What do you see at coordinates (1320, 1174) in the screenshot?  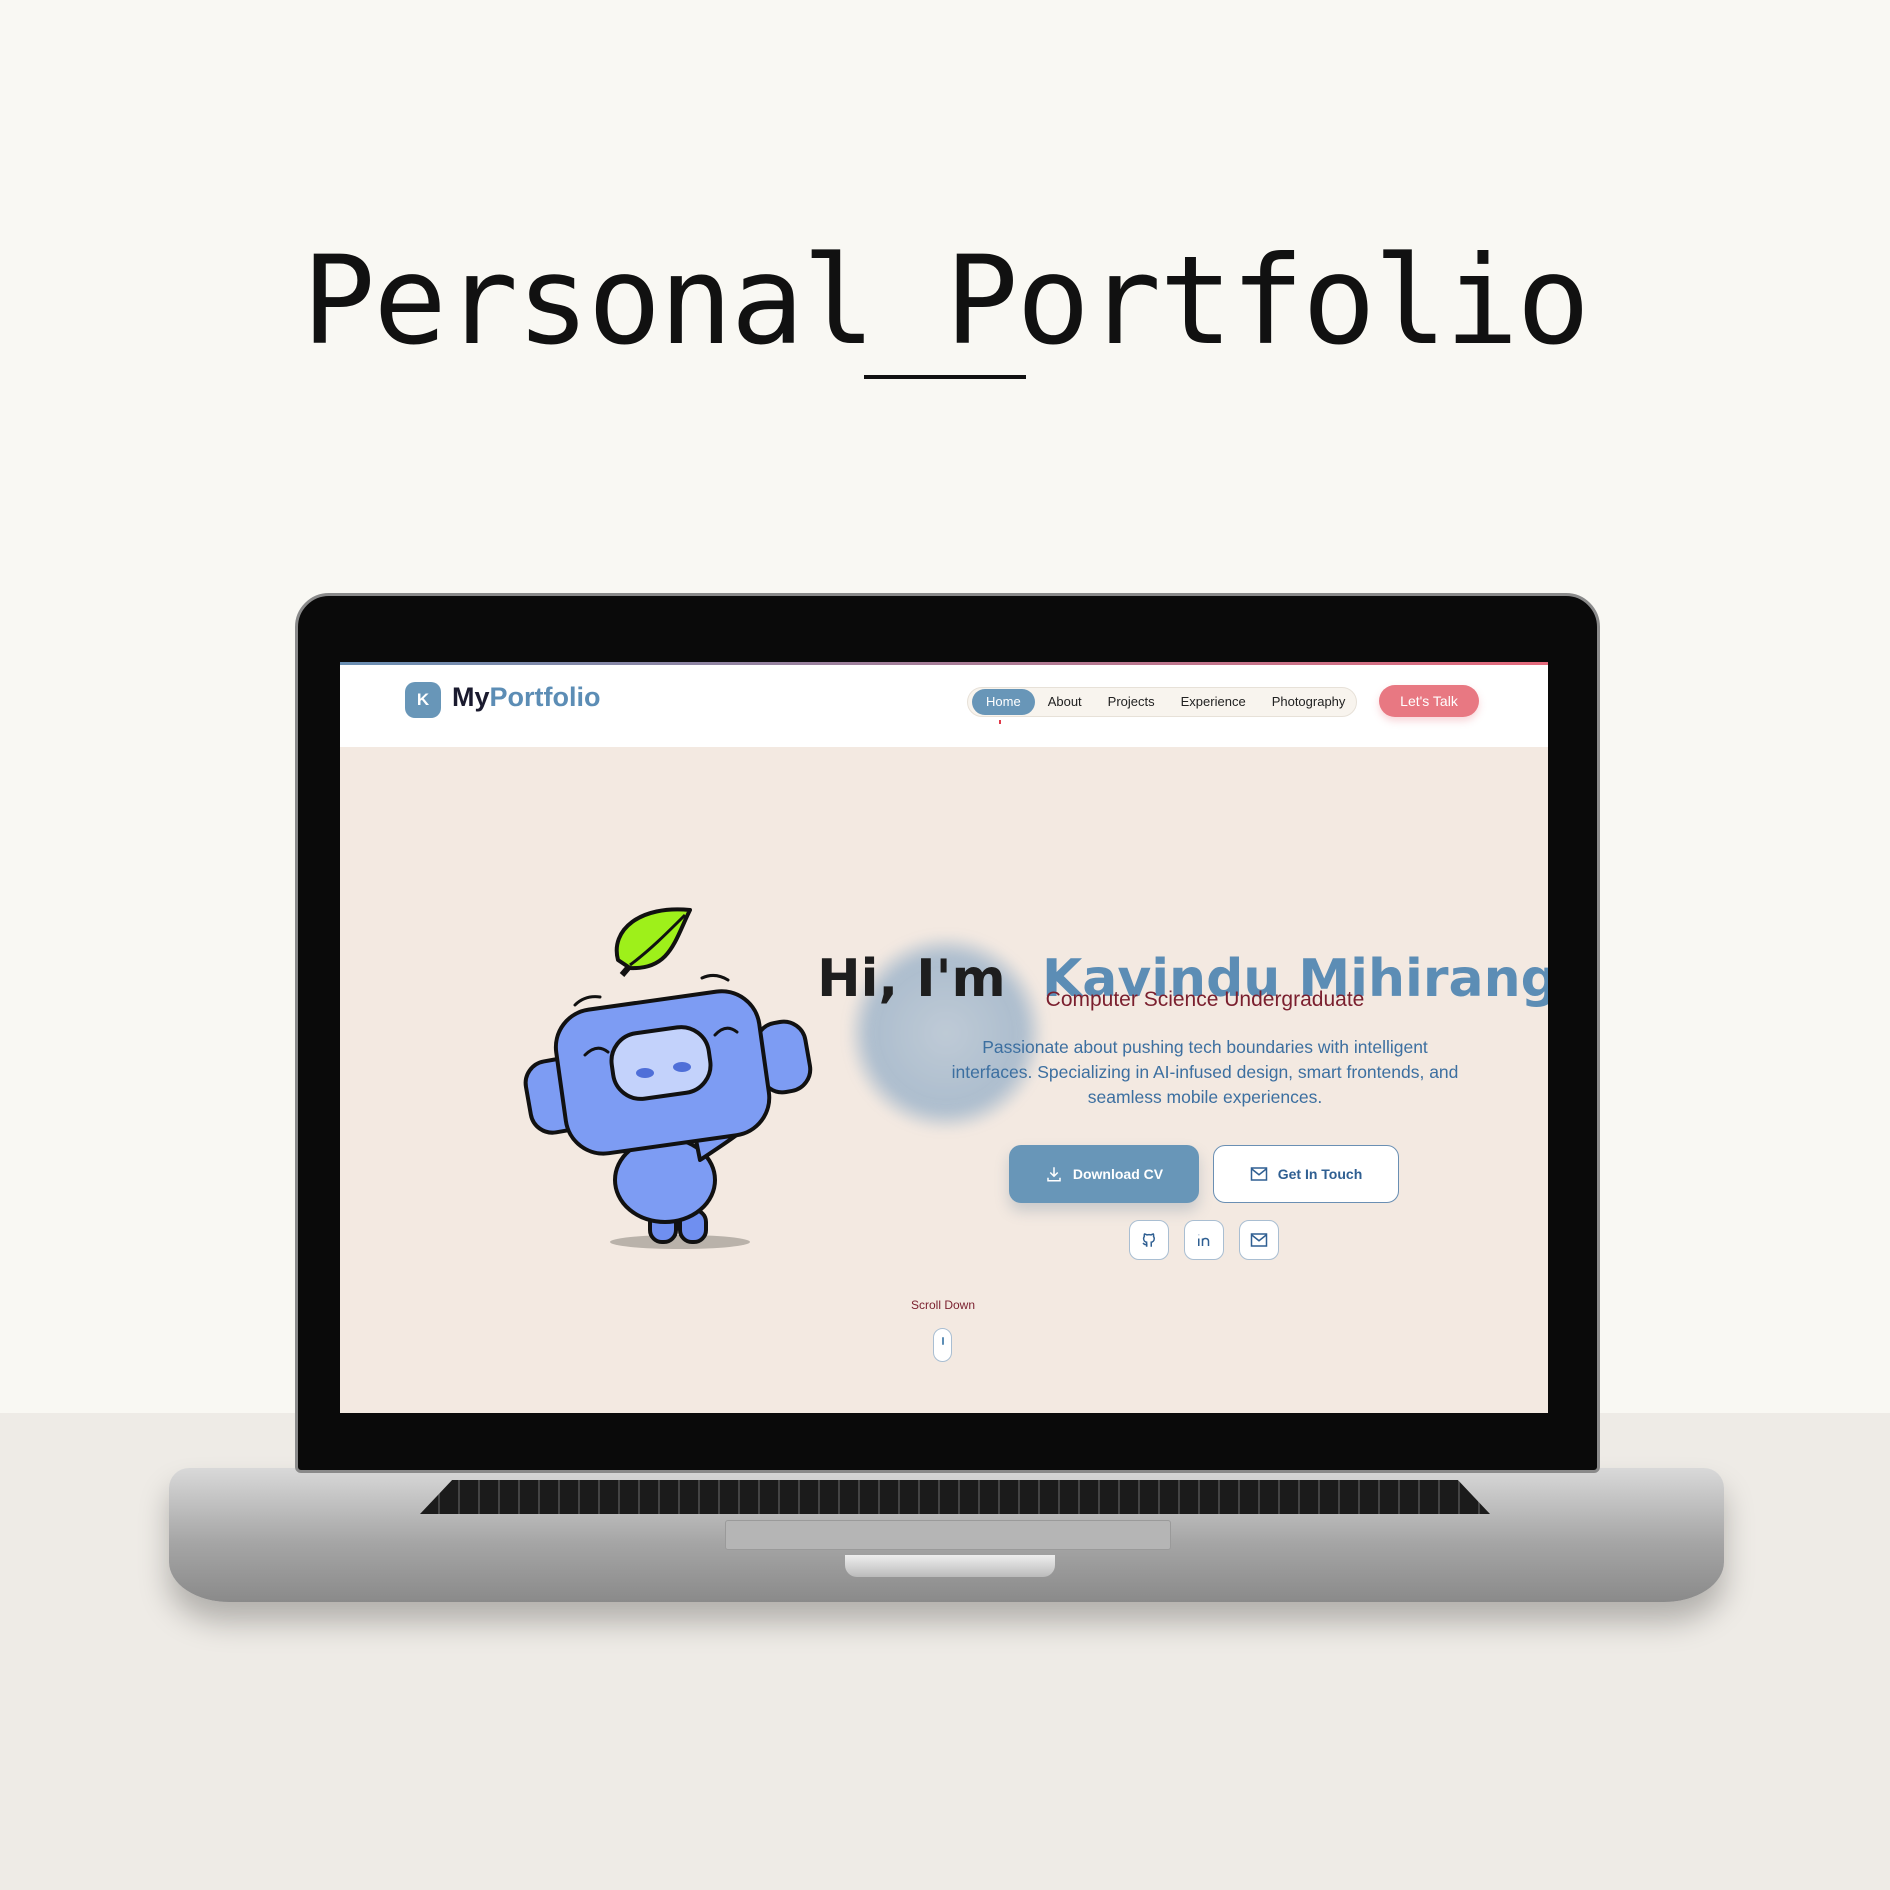 I see `get-in-touch-label: Get In Touch` at bounding box center [1320, 1174].